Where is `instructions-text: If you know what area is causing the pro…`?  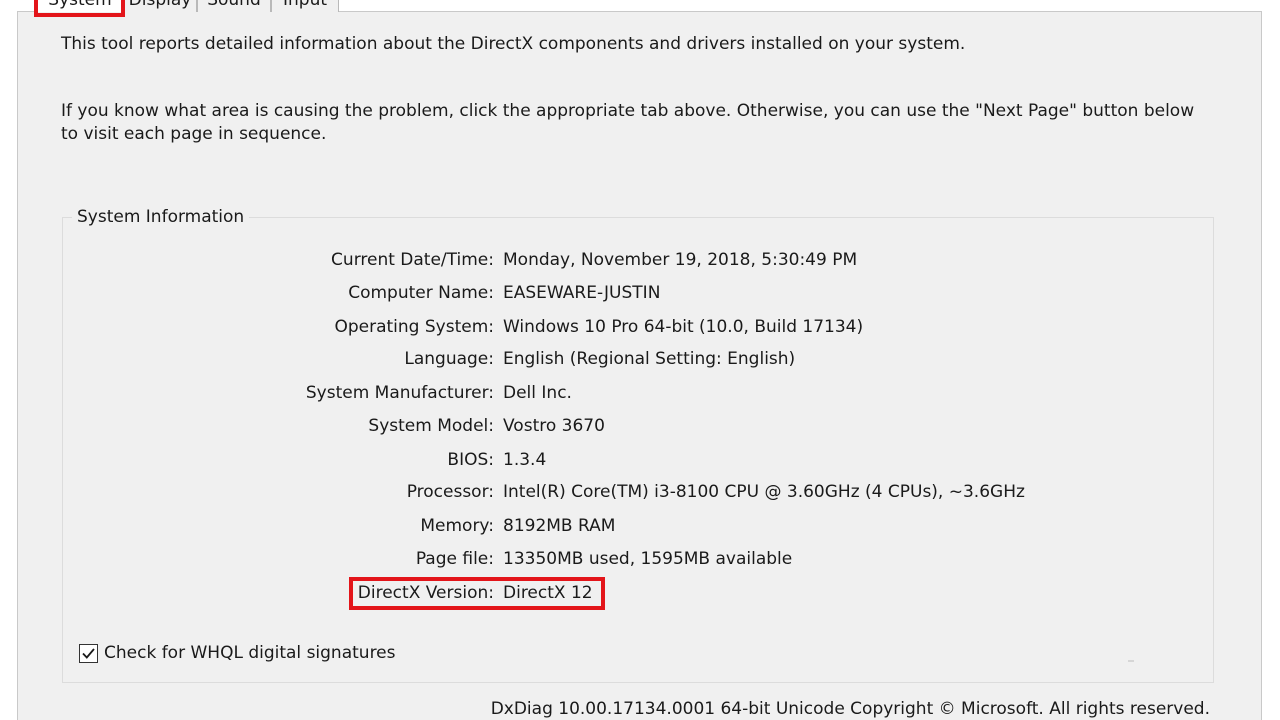
instructions-text: If you know what area is causing the pro… is located at coordinates (628, 122).